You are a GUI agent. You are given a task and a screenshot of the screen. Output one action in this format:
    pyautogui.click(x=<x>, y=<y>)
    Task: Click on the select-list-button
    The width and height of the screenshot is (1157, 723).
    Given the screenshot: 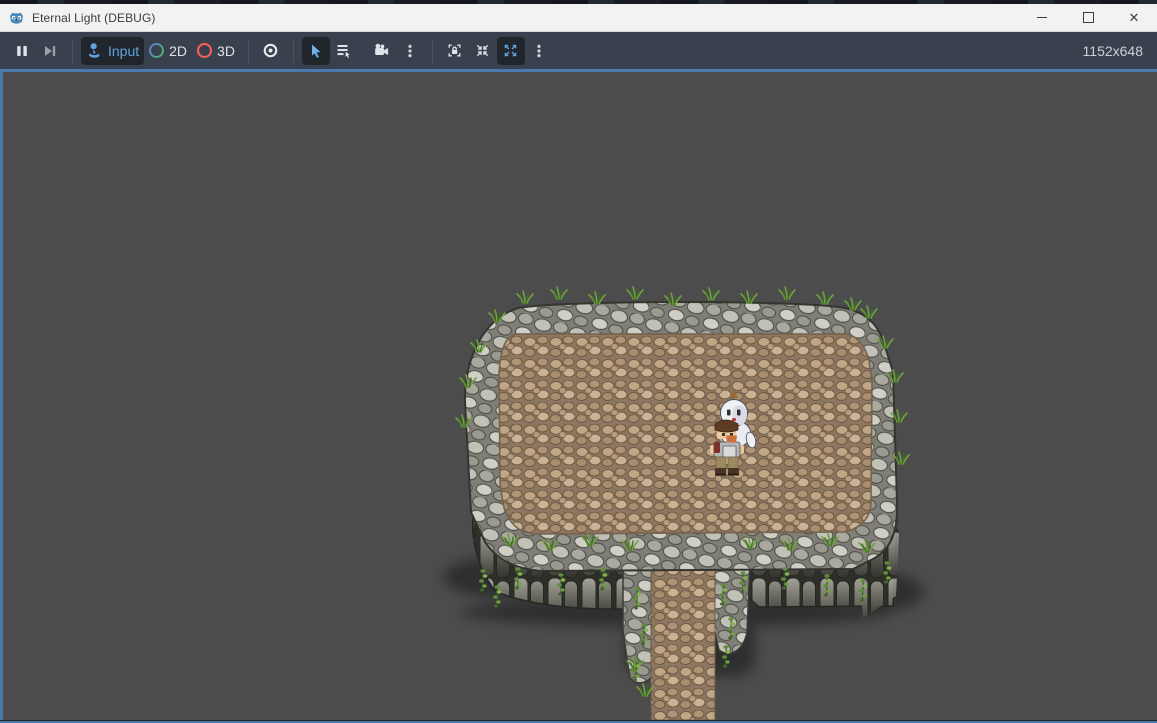 What is the action you would take?
    pyautogui.click(x=344, y=51)
    